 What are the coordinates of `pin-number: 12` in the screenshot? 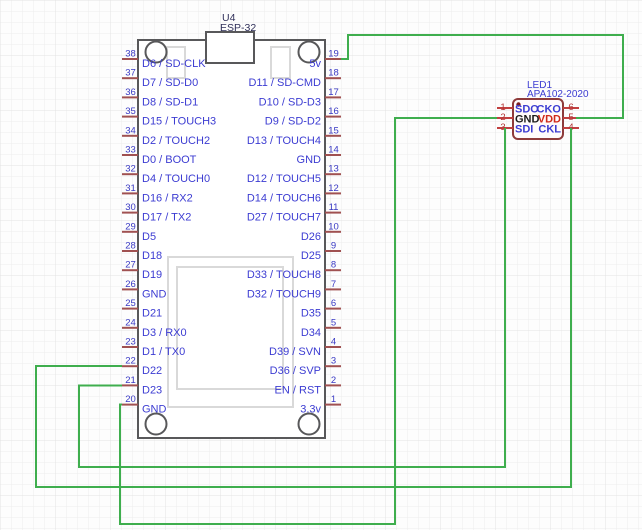 It's located at (333, 188).